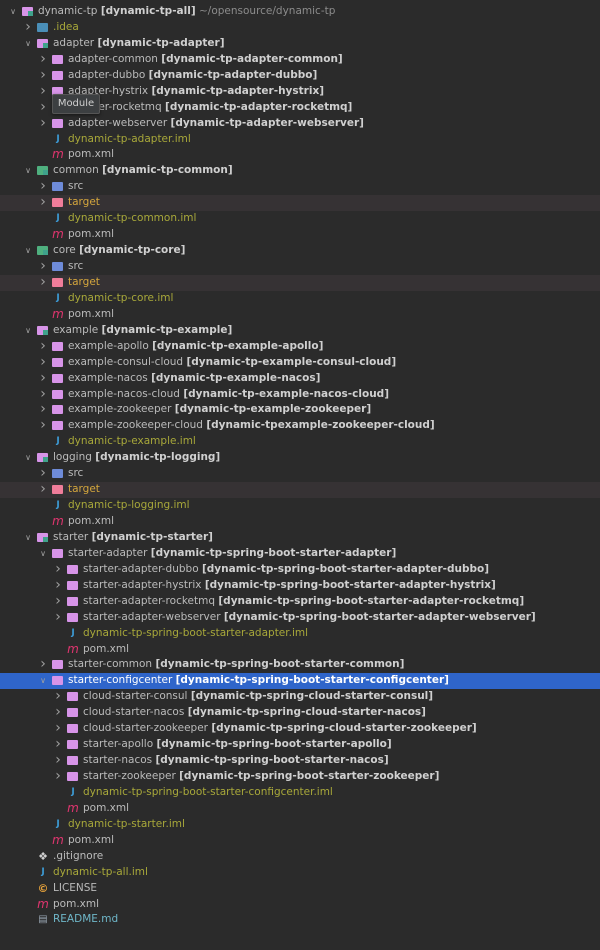  I want to click on tree-row: ∨ core [dynamic-tp-core], so click(300, 251).